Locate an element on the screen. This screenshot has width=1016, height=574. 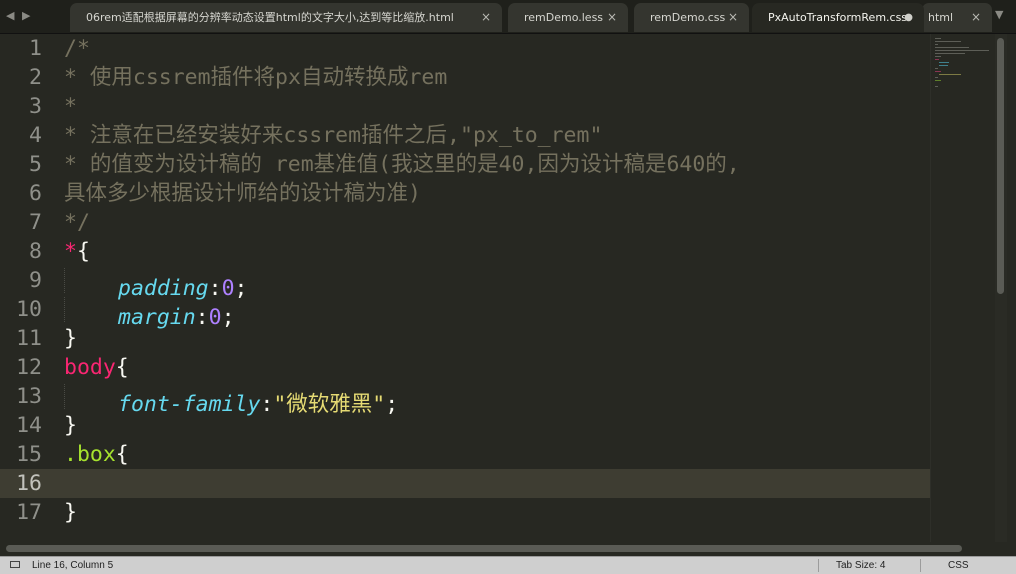
code-line: 3 * is located at coordinates (465, 106).